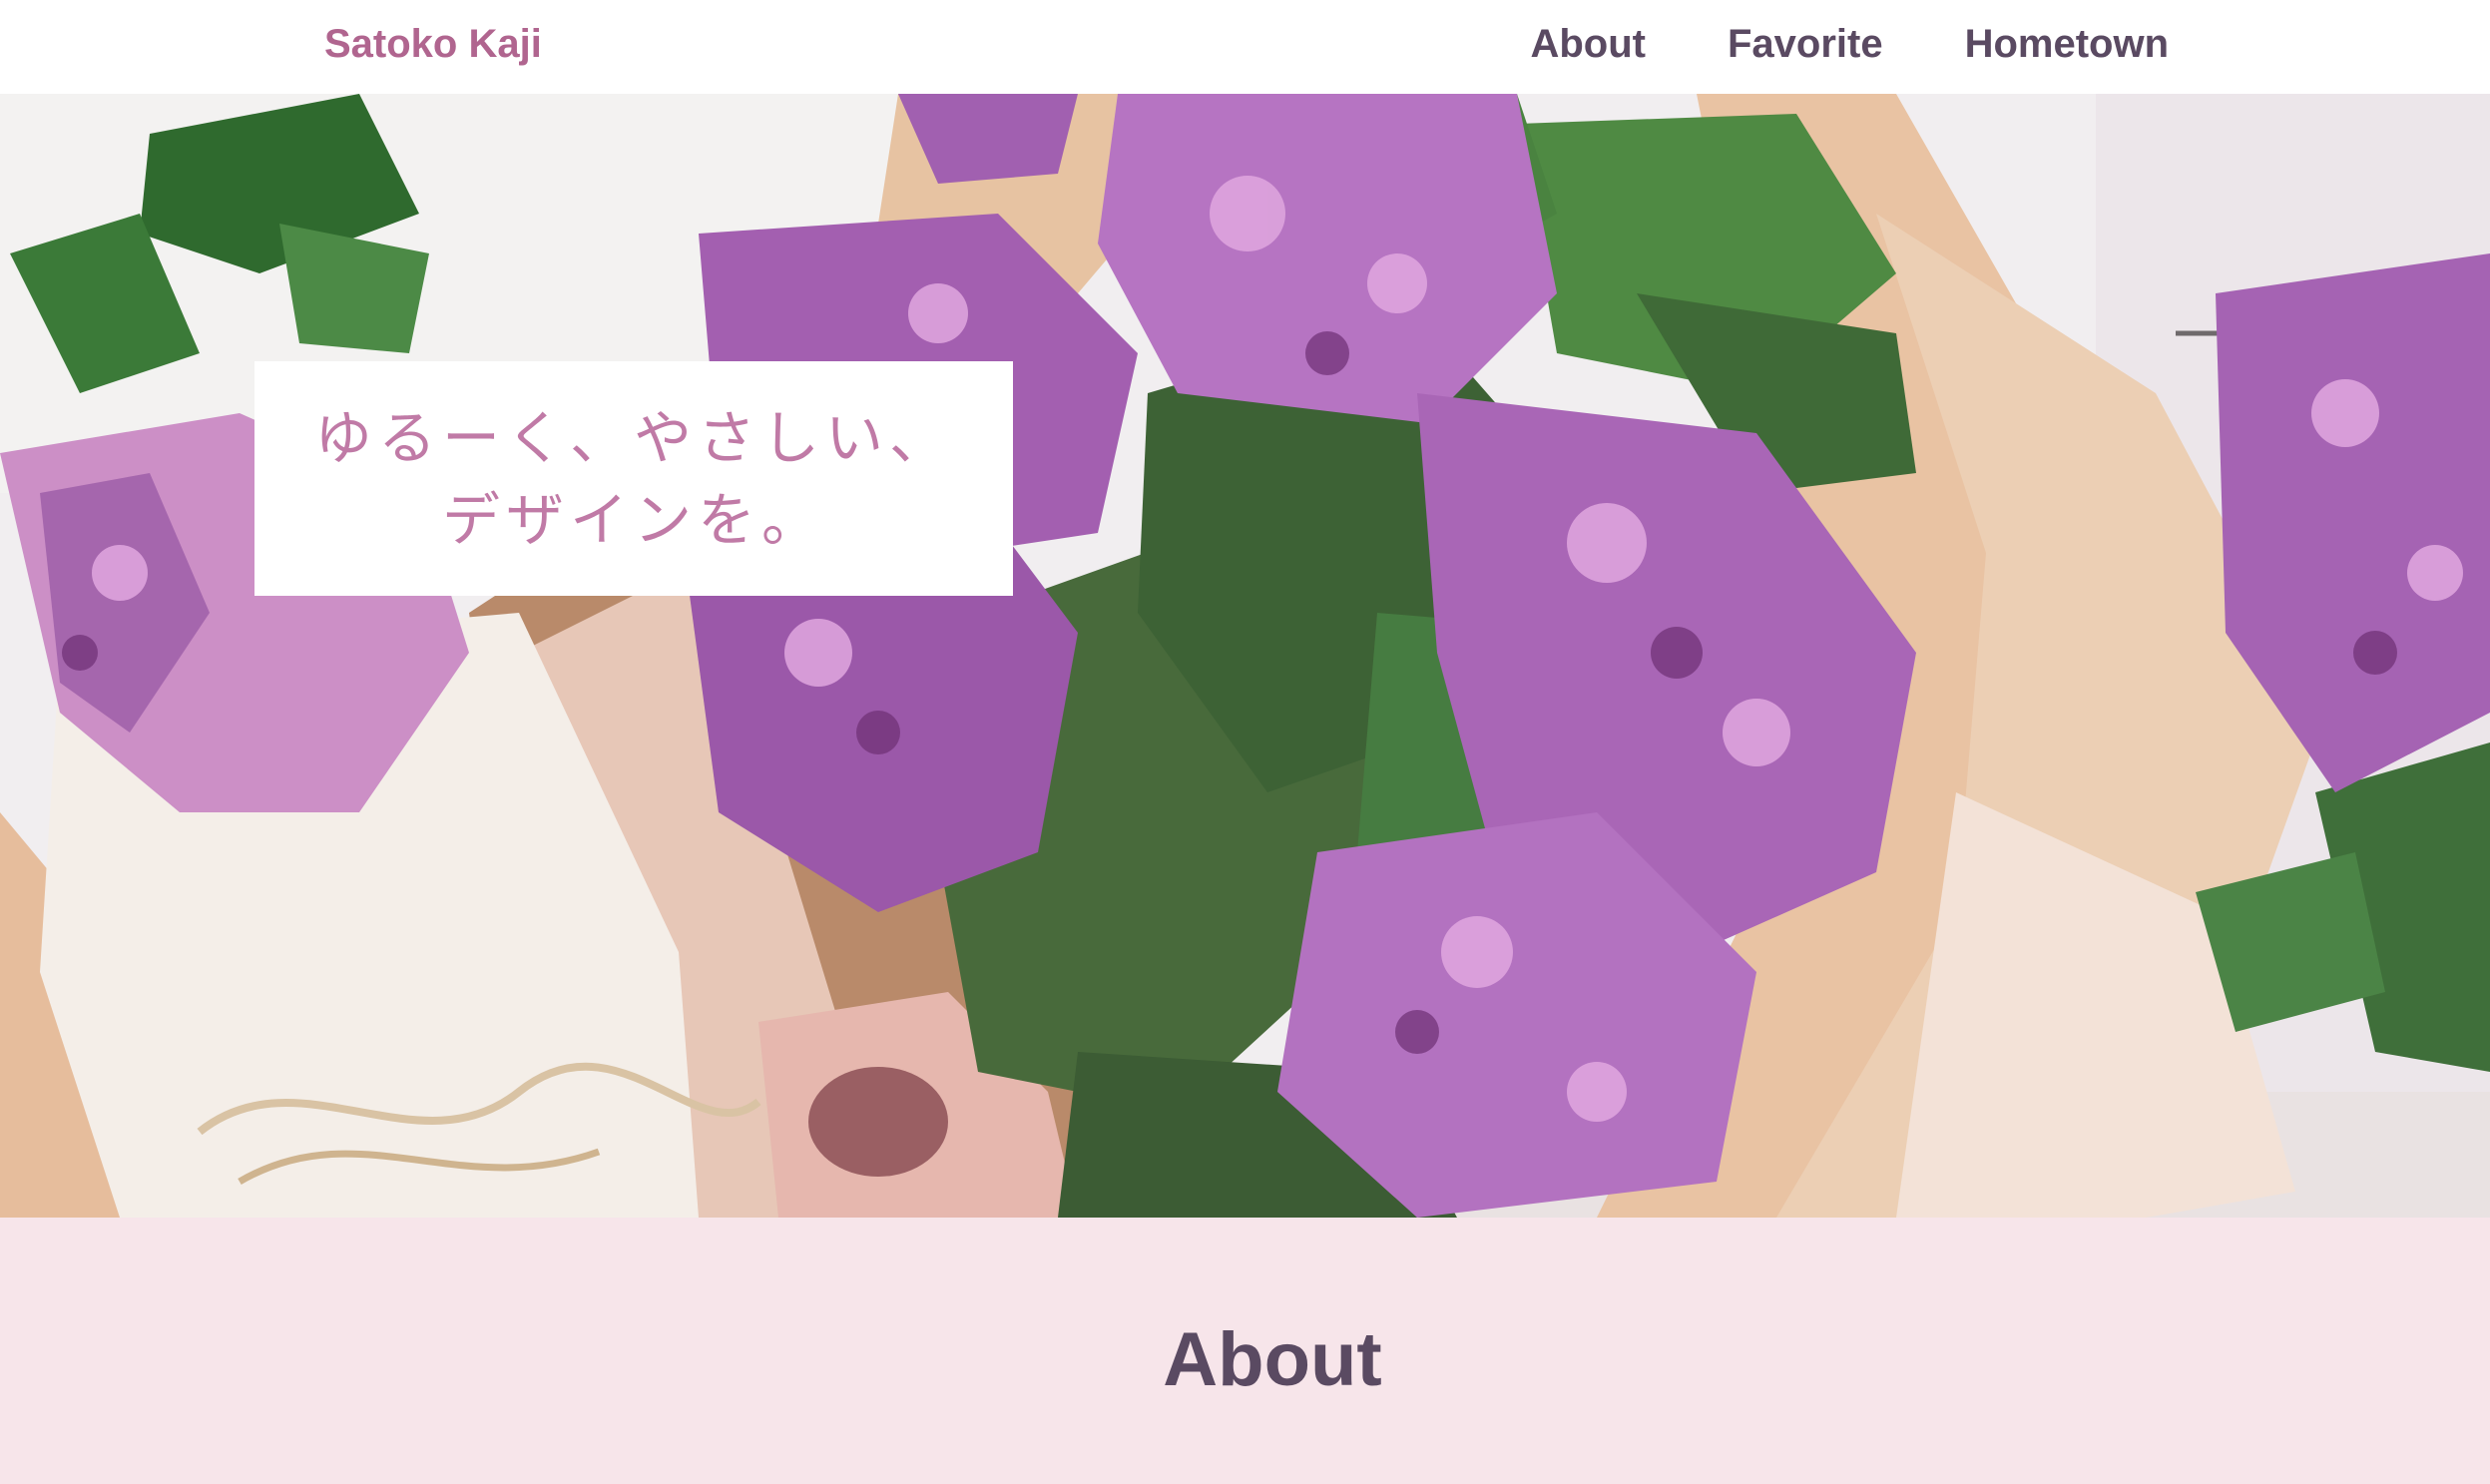 The image size is (2490, 1484). Describe the element at coordinates (2067, 44) in the screenshot. I see `nav-link-hometown: Hometown` at that location.